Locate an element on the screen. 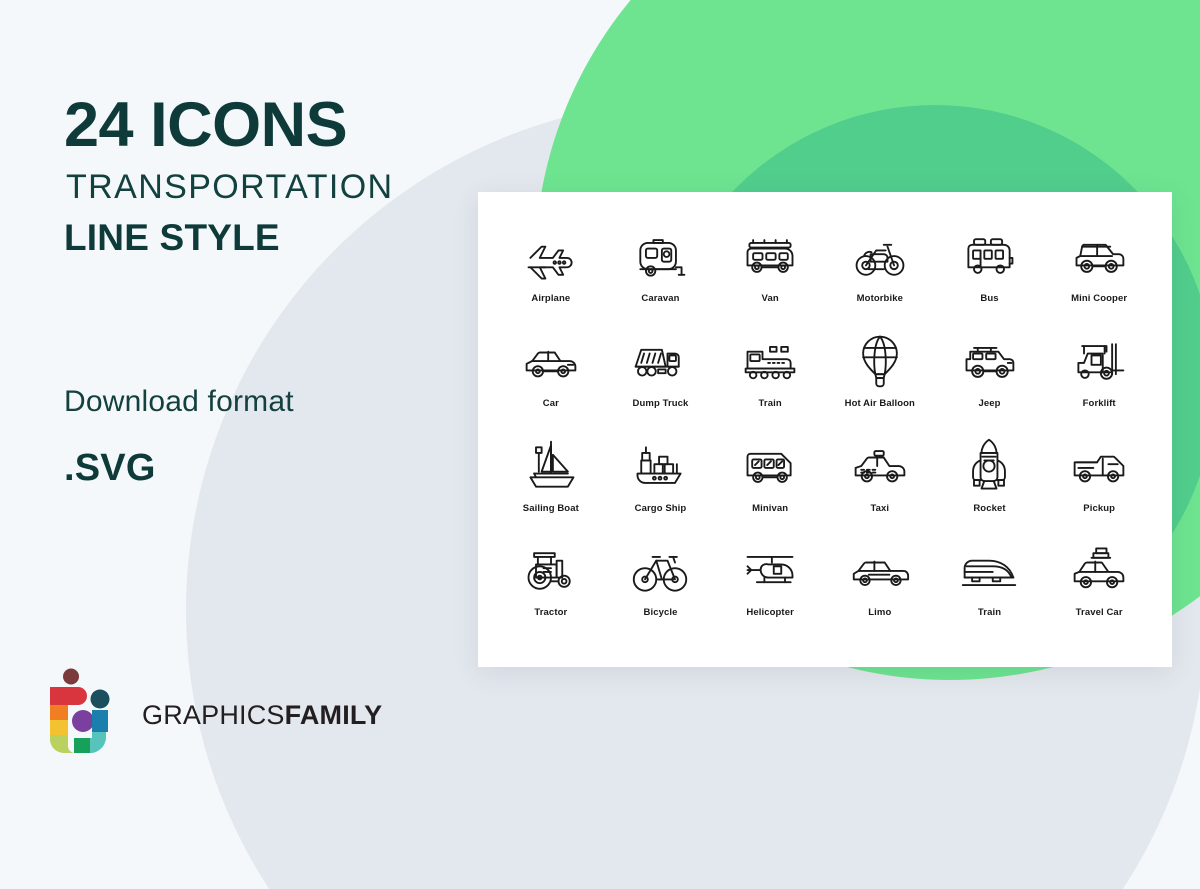  icon-cell-limo: Limo is located at coordinates (880, 592).